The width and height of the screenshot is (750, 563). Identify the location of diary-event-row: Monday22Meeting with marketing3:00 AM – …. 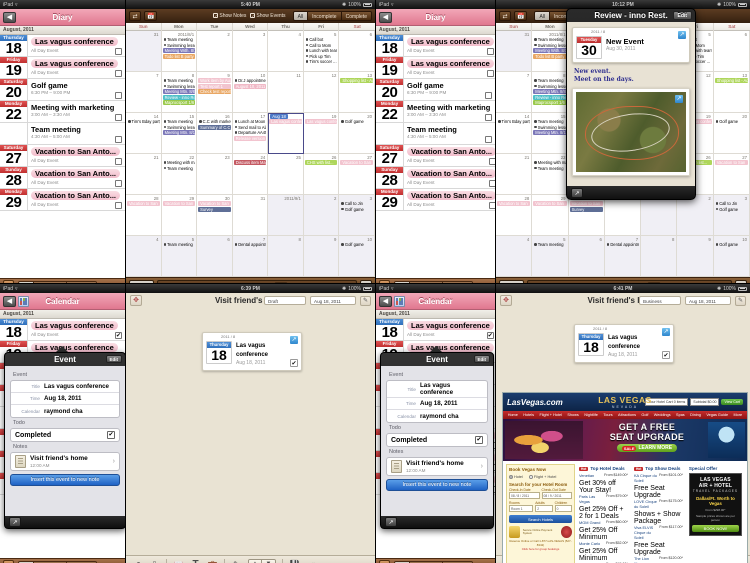
(435, 112).